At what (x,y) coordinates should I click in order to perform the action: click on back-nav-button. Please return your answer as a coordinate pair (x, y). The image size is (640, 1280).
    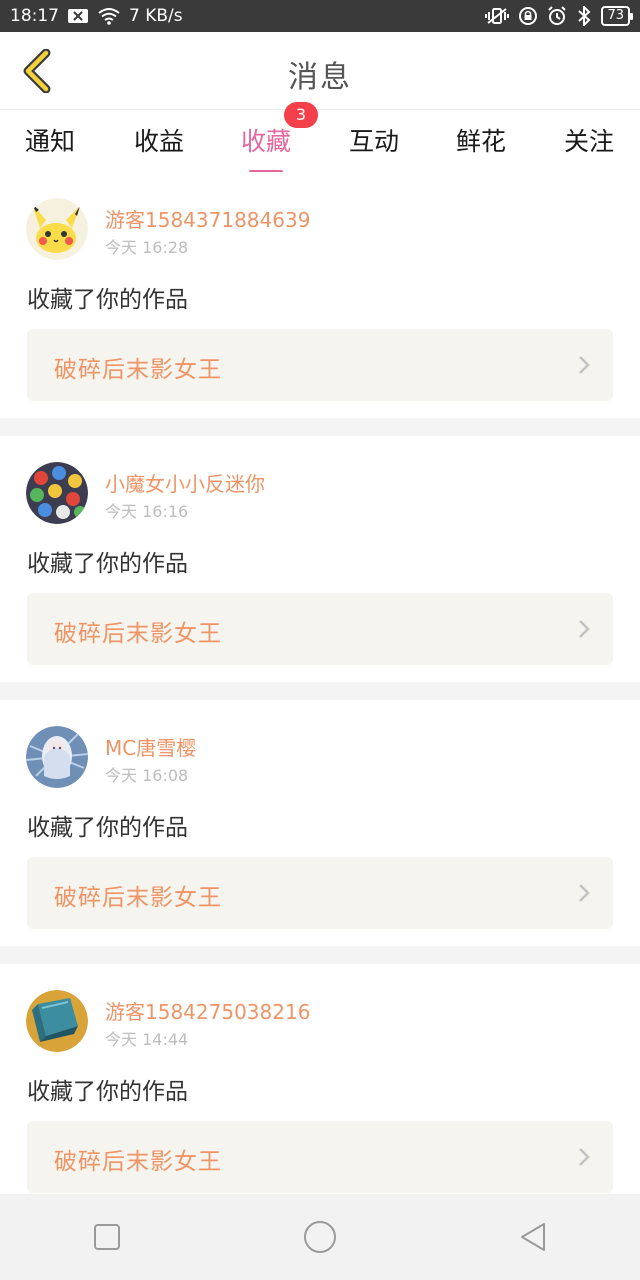
    Looking at the image, I should click on (533, 1237).